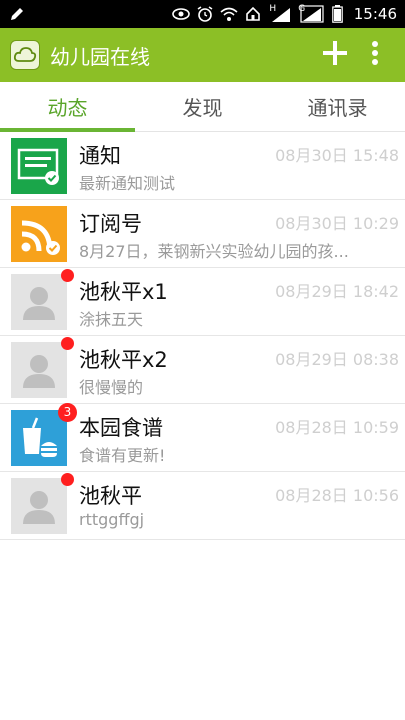 This screenshot has height=720, width=405. I want to click on signal-g-icon: G, so click(312, 13).